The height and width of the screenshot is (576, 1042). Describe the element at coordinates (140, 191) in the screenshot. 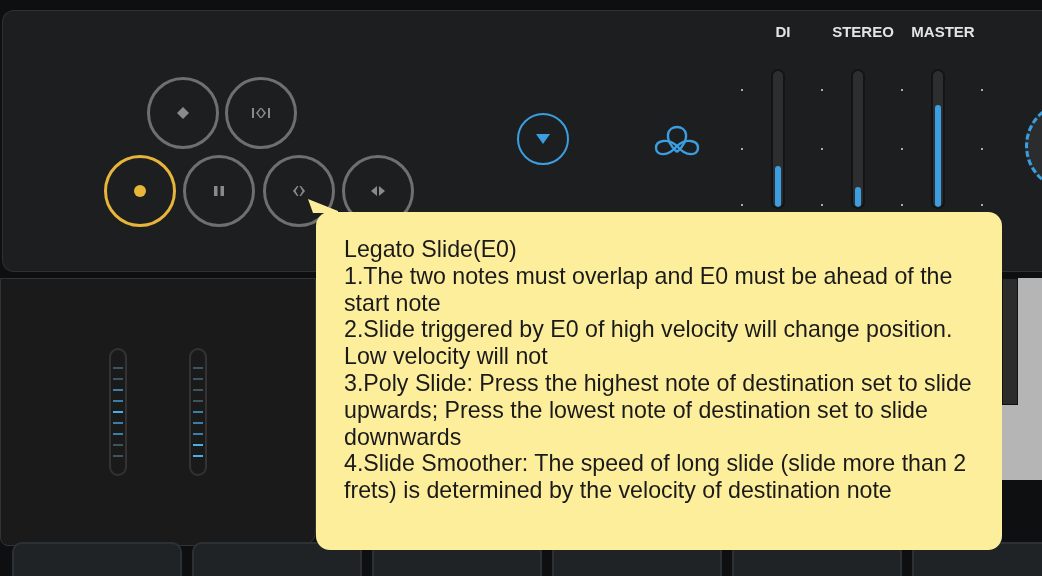

I see `transport-button` at that location.